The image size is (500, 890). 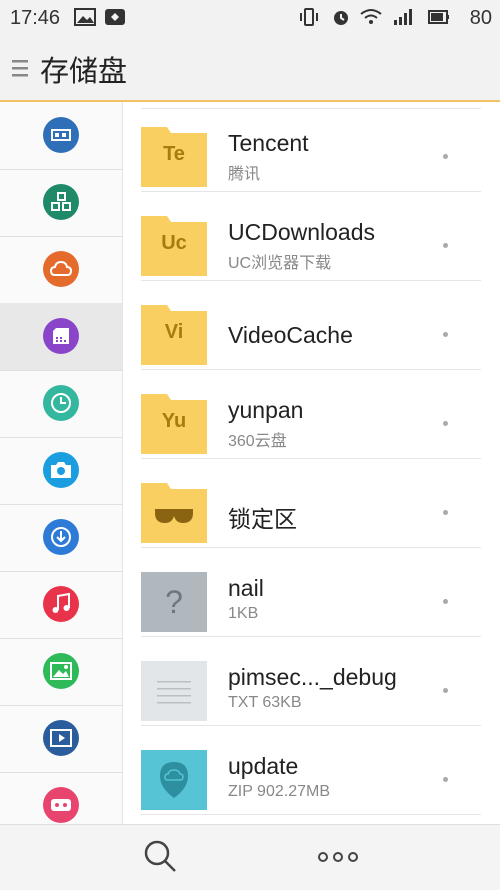 I want to click on list-item-ucdownloads: Uc UCDownloads UC浏览器下载, so click(x=311, y=236).